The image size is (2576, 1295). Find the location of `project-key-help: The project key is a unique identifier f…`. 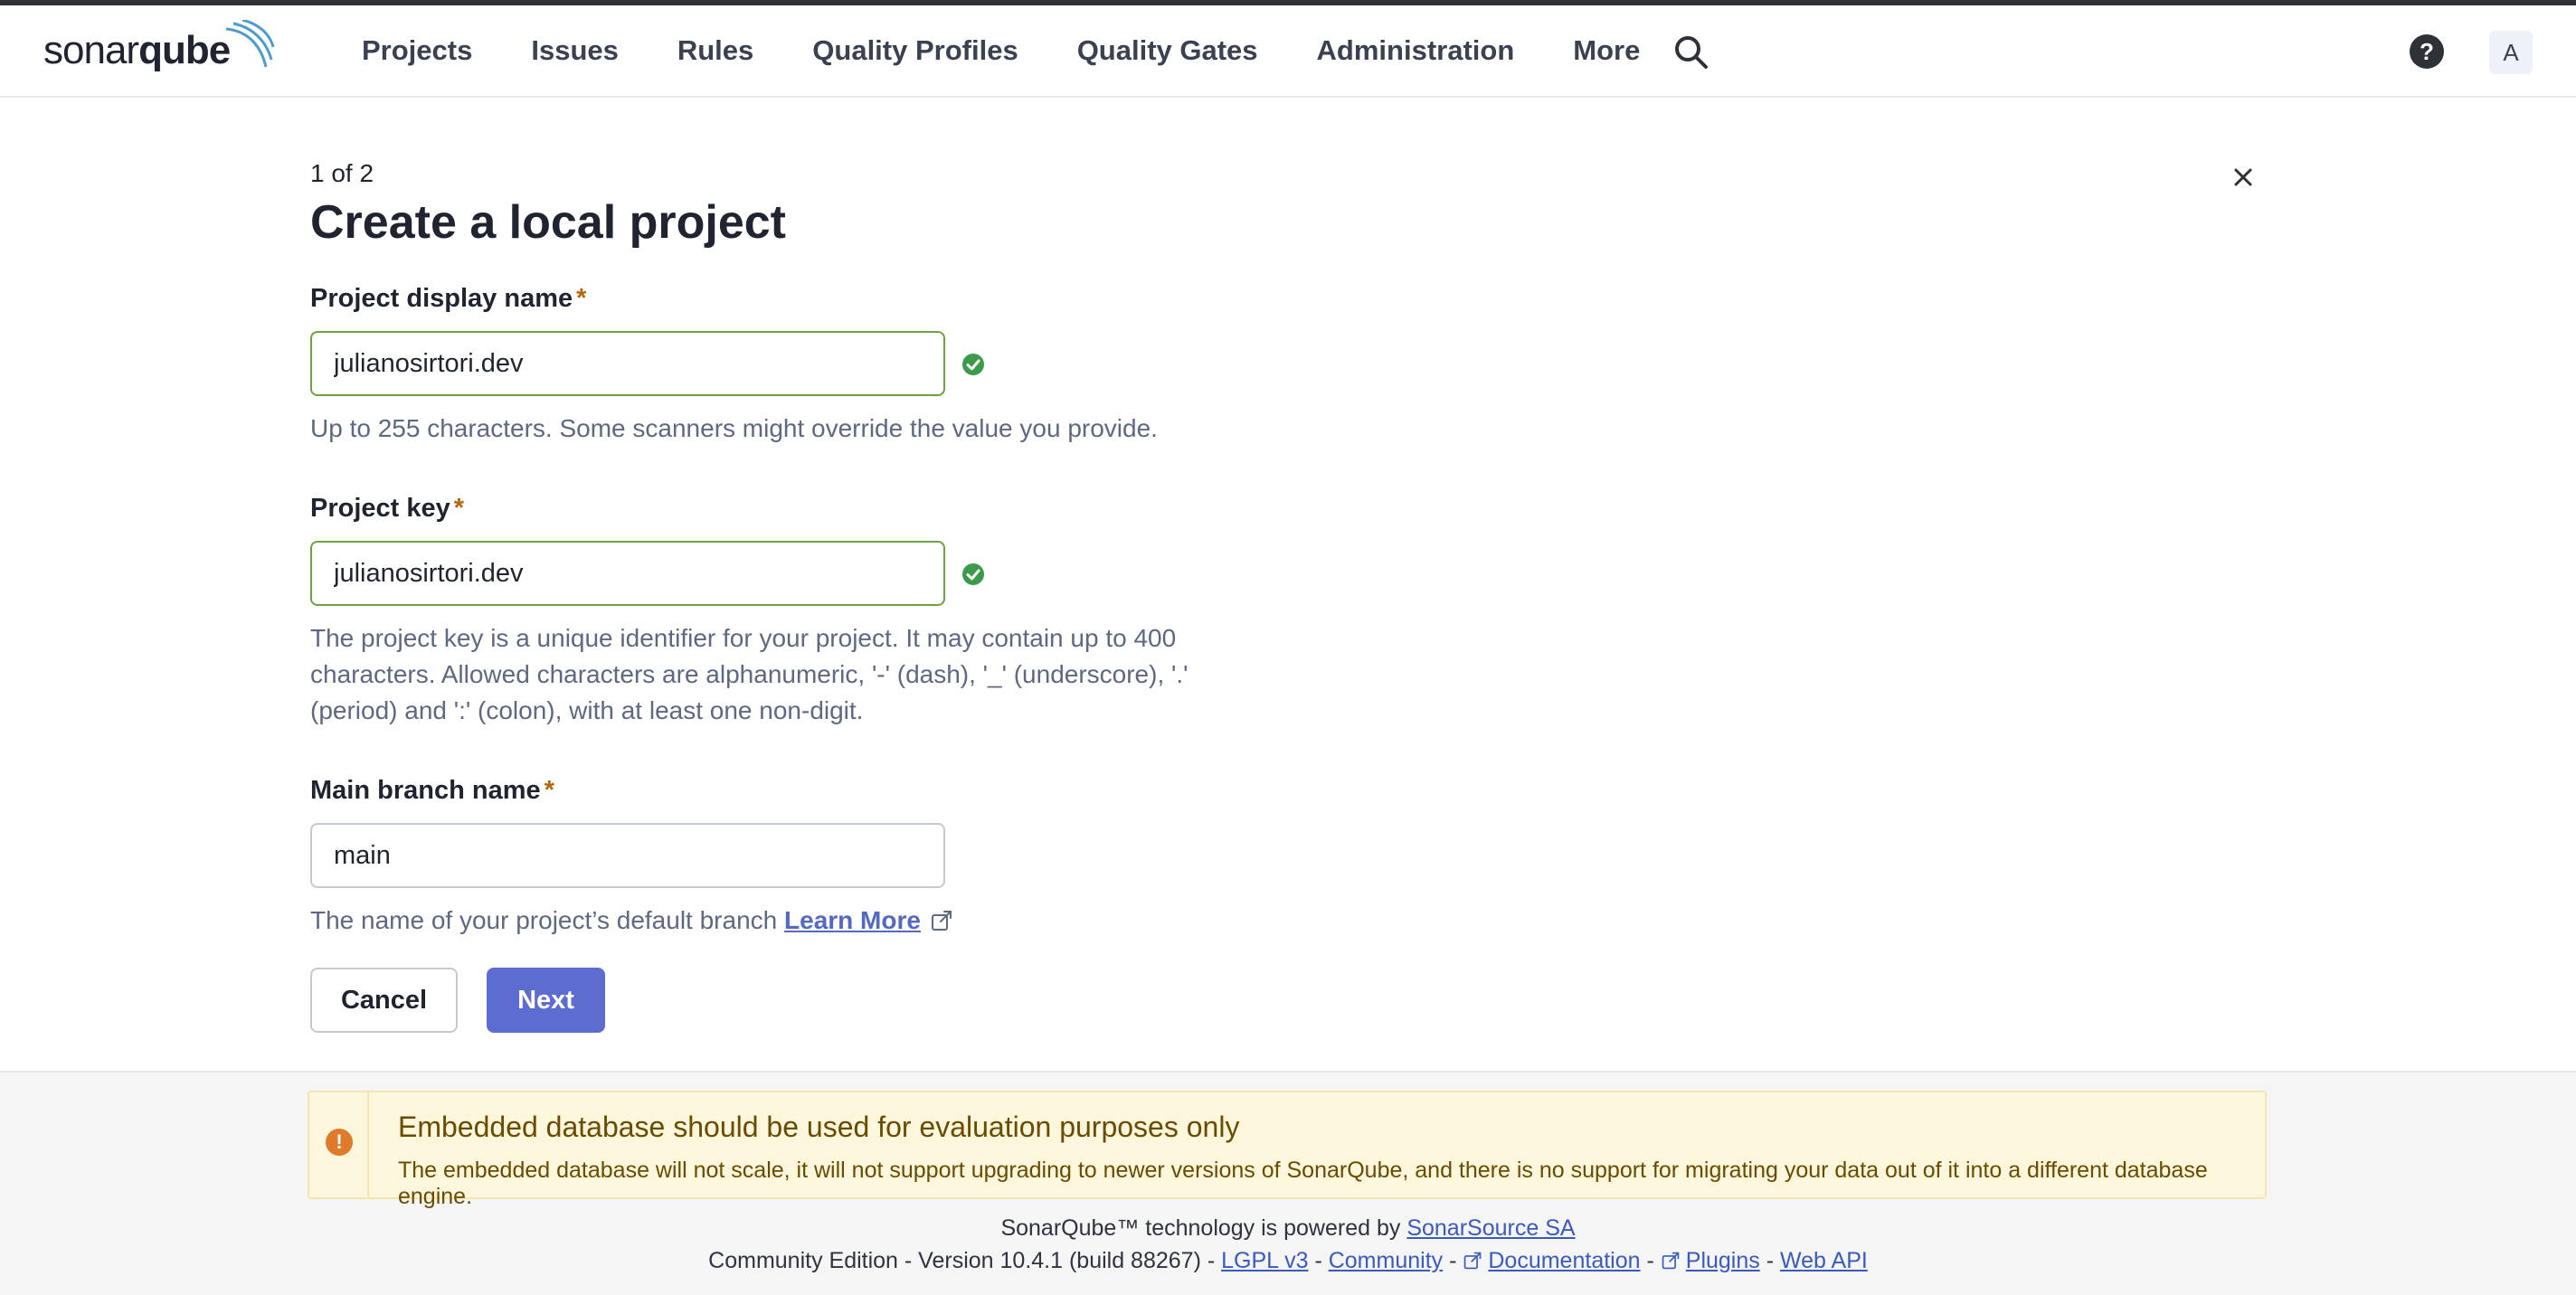

project-key-help: The project key is a unique identifier f… is located at coordinates (750, 674).